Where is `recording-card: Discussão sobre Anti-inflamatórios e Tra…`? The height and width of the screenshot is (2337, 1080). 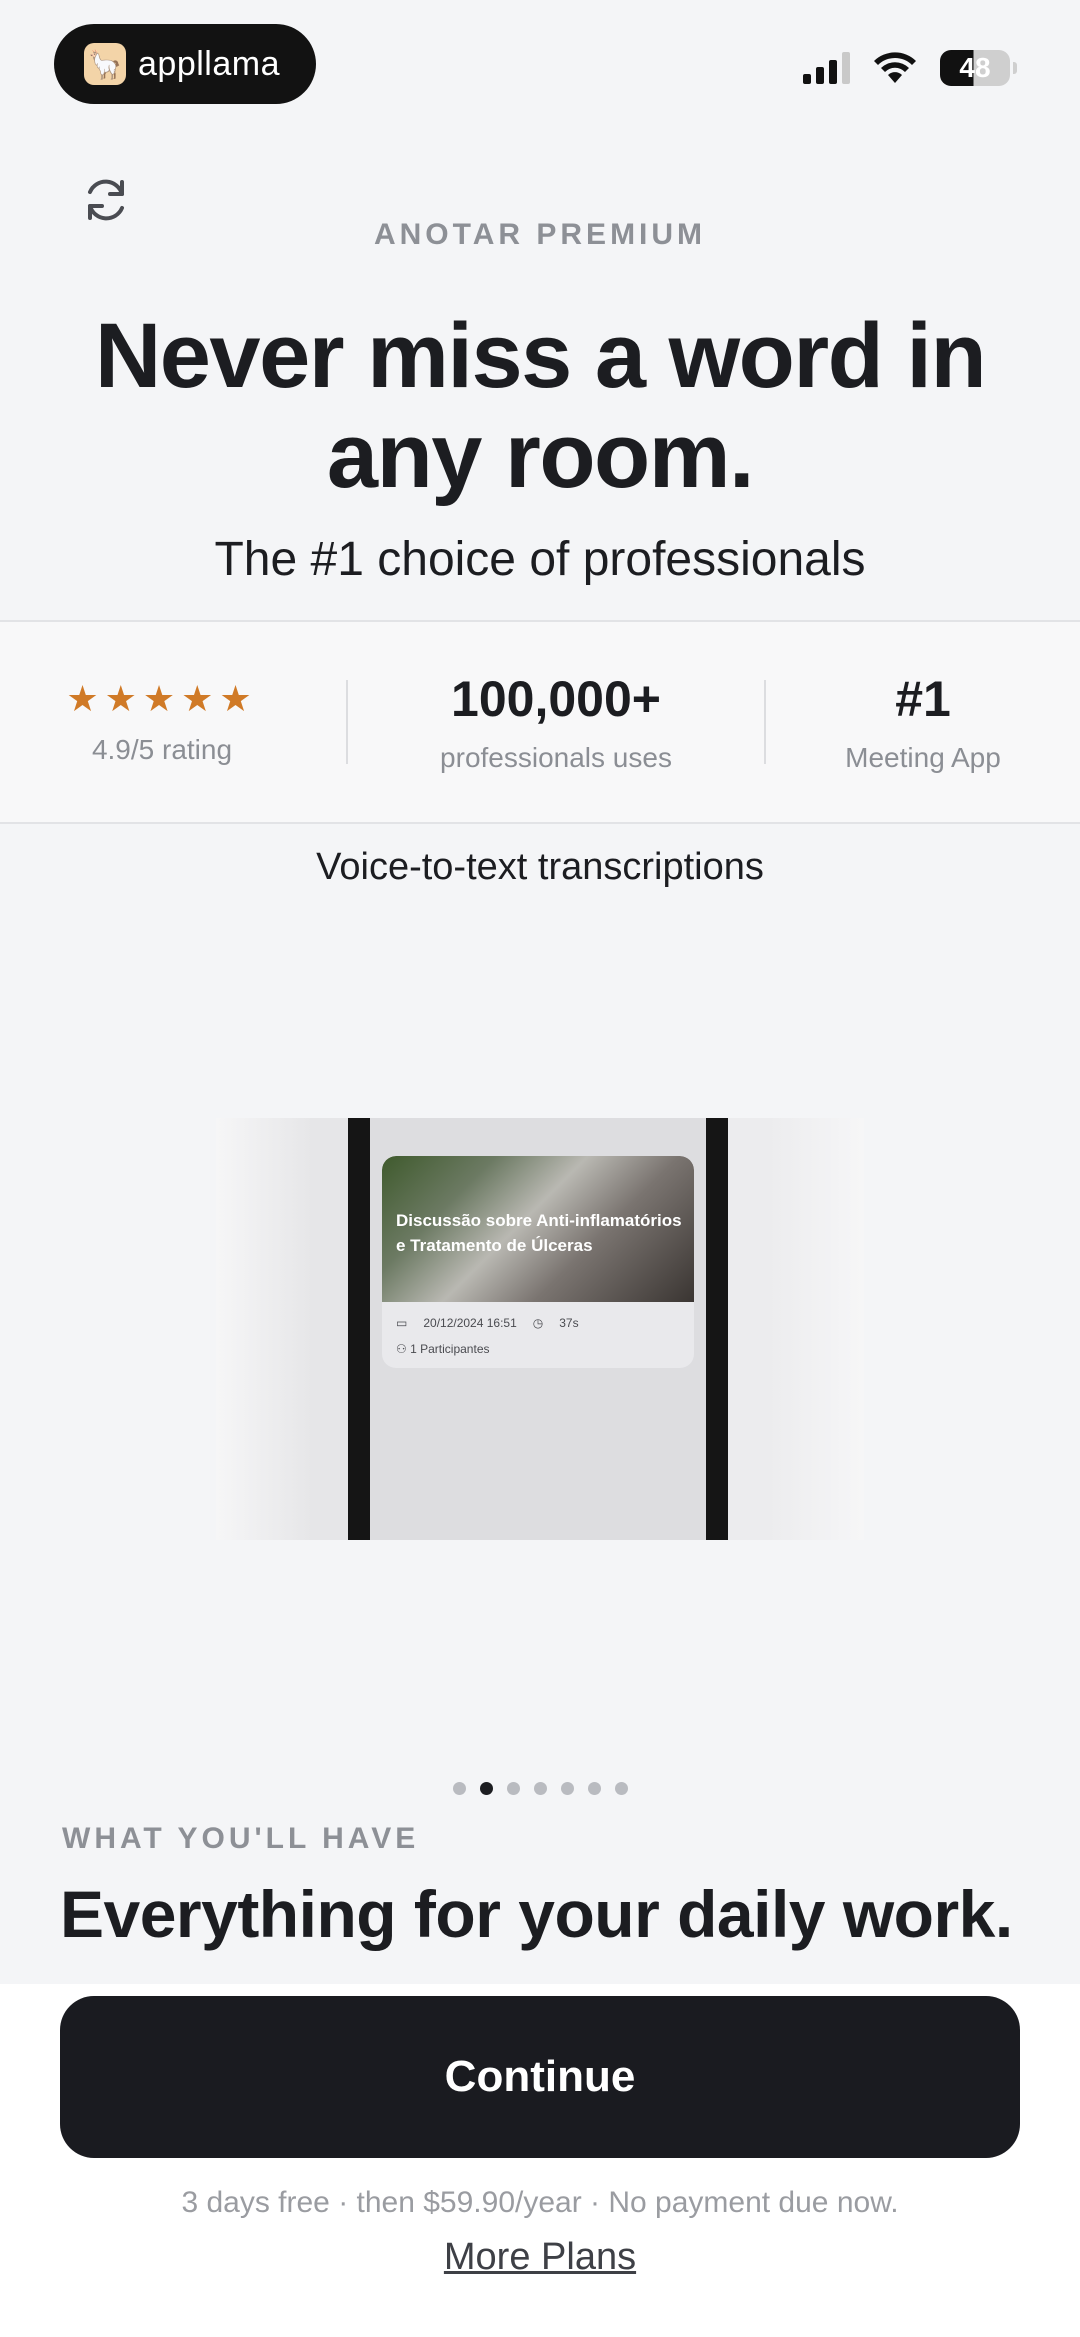 recording-card: Discussão sobre Anti-inflamatórios e Tra… is located at coordinates (538, 1262).